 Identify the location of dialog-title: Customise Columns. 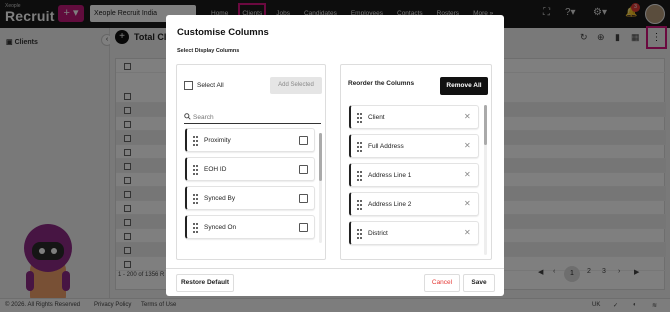
(223, 32).